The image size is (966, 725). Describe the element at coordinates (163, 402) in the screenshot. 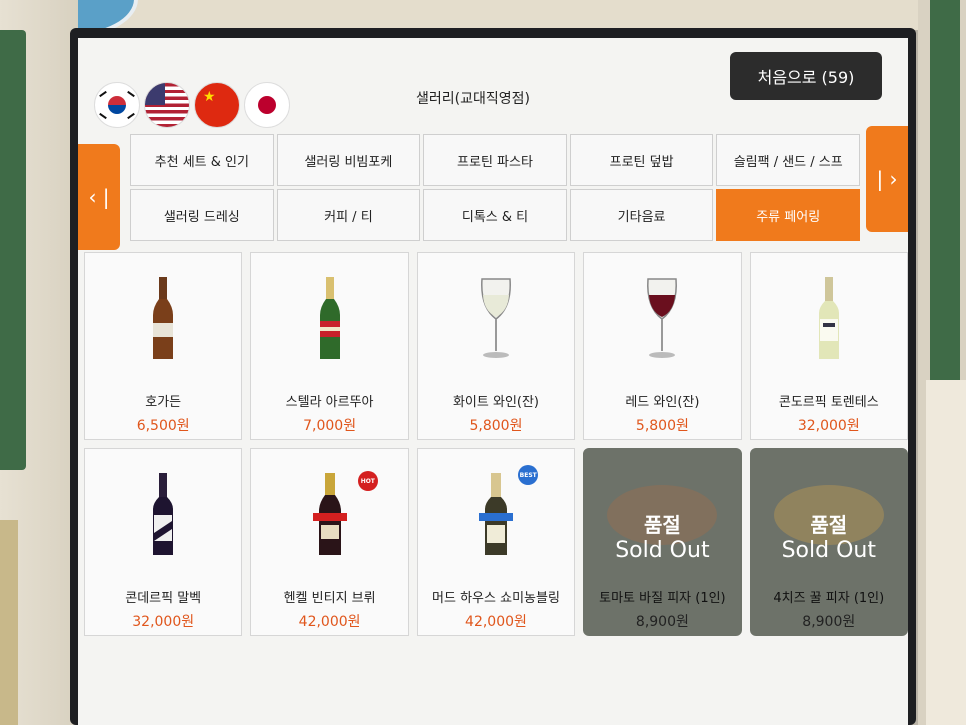

I see `product-name: 호가든` at that location.